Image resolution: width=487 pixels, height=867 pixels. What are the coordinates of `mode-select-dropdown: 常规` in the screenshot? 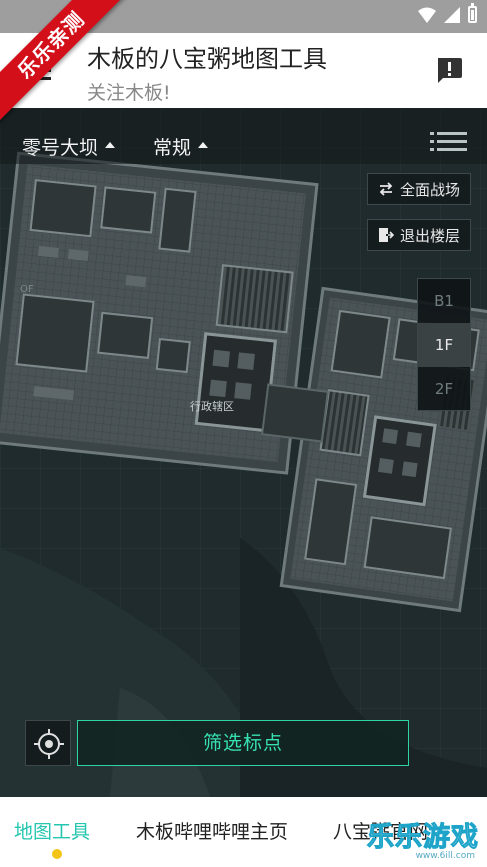 It's located at (181, 146).